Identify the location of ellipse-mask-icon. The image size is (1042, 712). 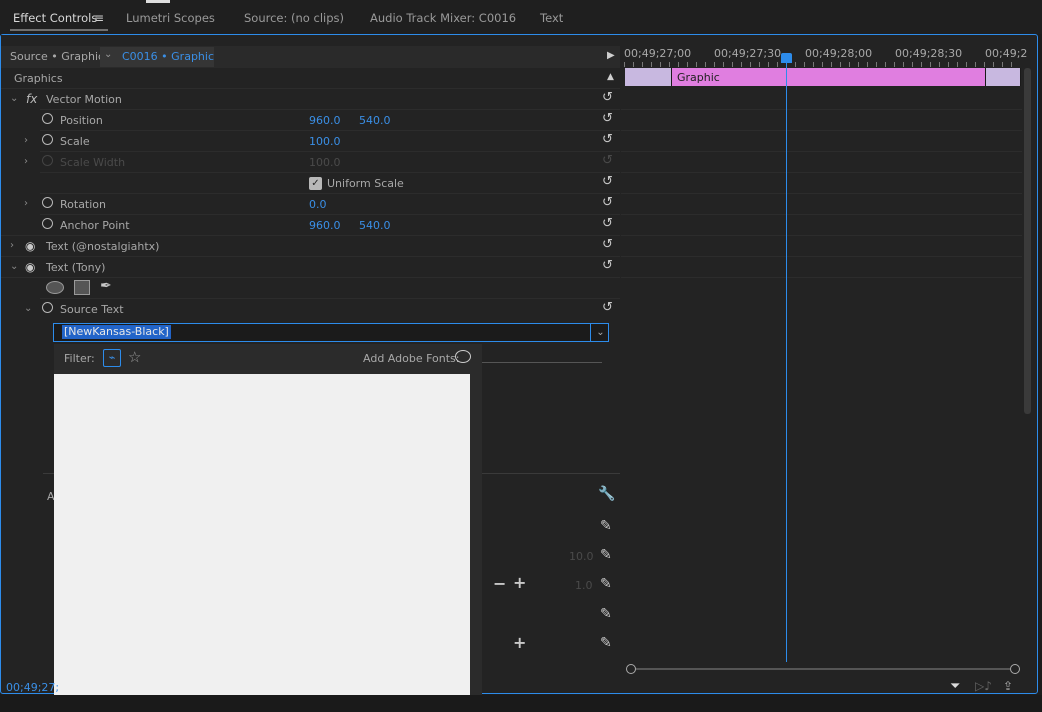
(55, 287).